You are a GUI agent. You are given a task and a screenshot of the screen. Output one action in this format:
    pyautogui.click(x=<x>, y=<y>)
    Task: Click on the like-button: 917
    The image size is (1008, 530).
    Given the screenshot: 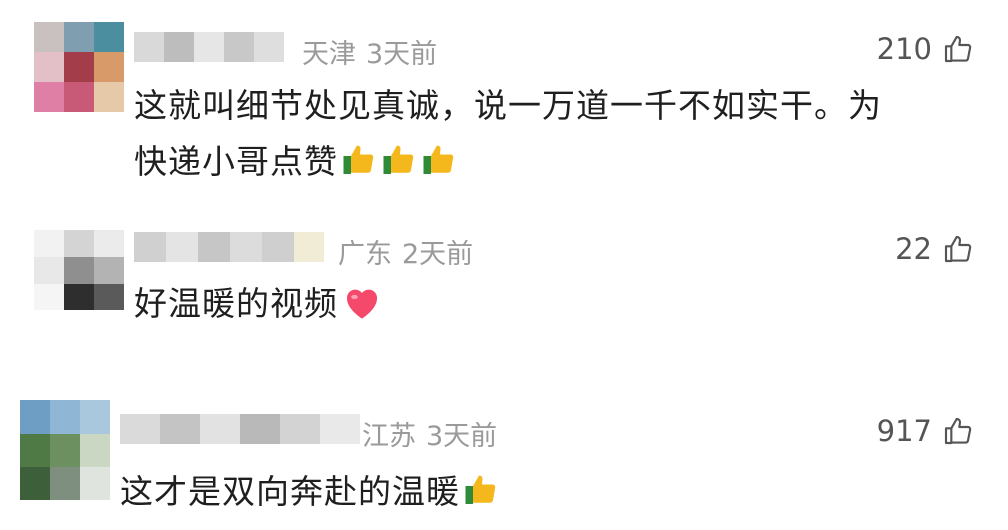 What is the action you would take?
    pyautogui.click(x=925, y=431)
    